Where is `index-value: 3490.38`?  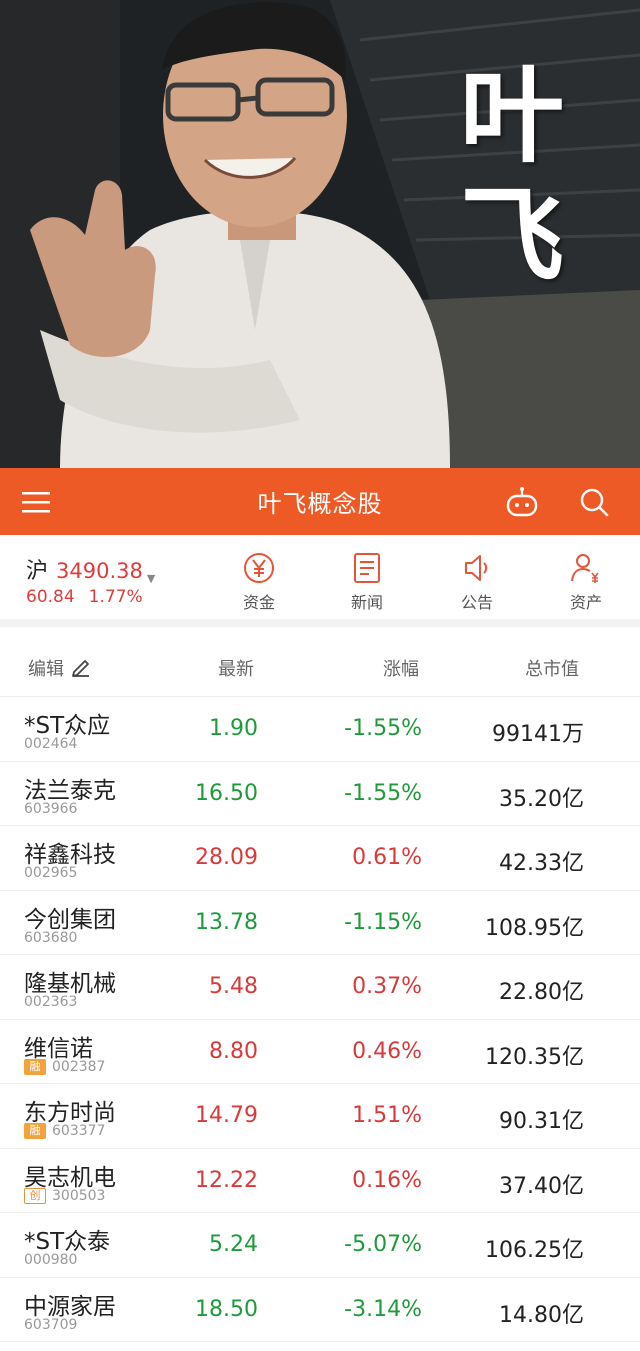 index-value: 3490.38 is located at coordinates (99, 571).